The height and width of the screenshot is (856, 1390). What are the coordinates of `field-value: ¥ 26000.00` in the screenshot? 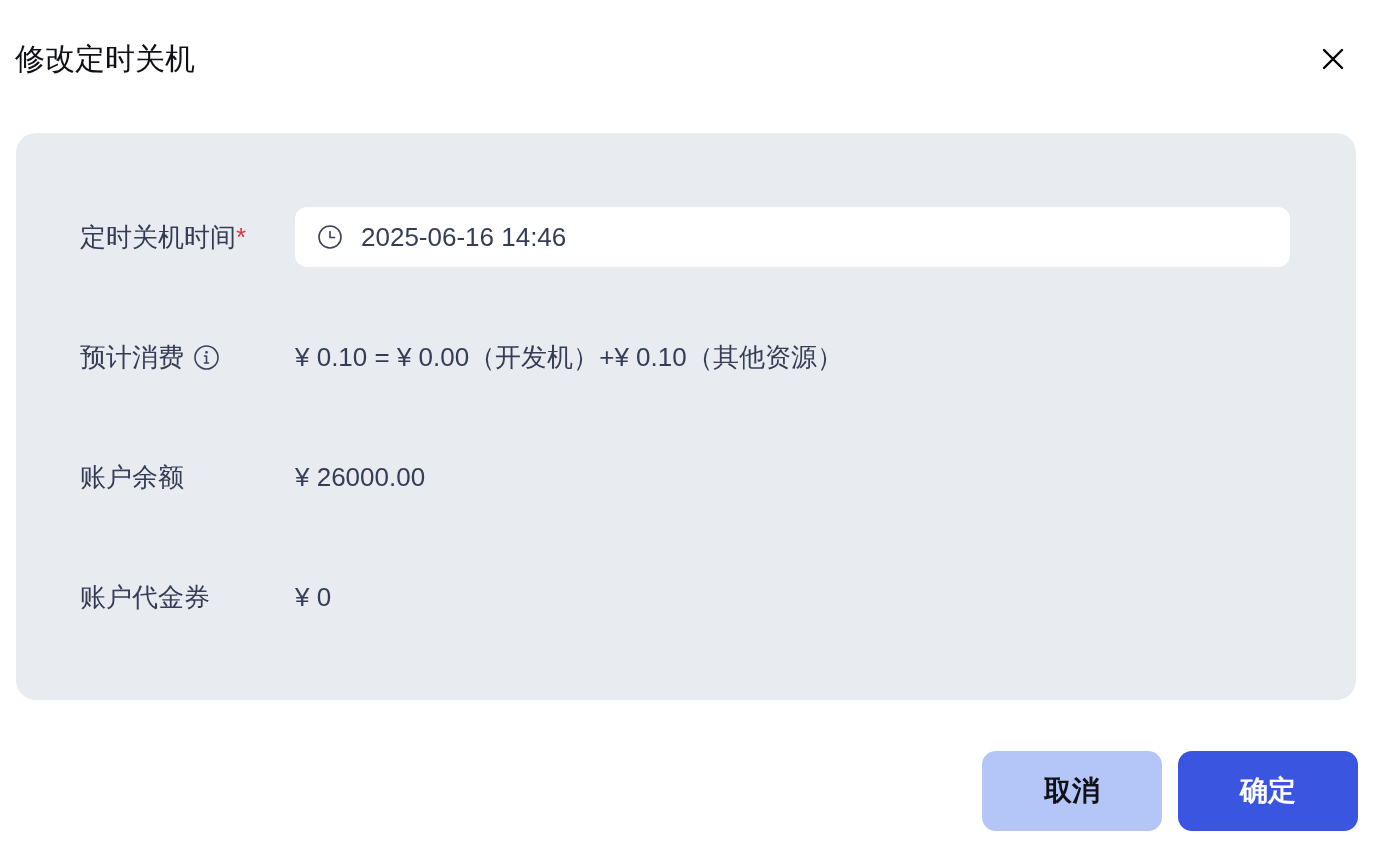 It's located at (360, 477).